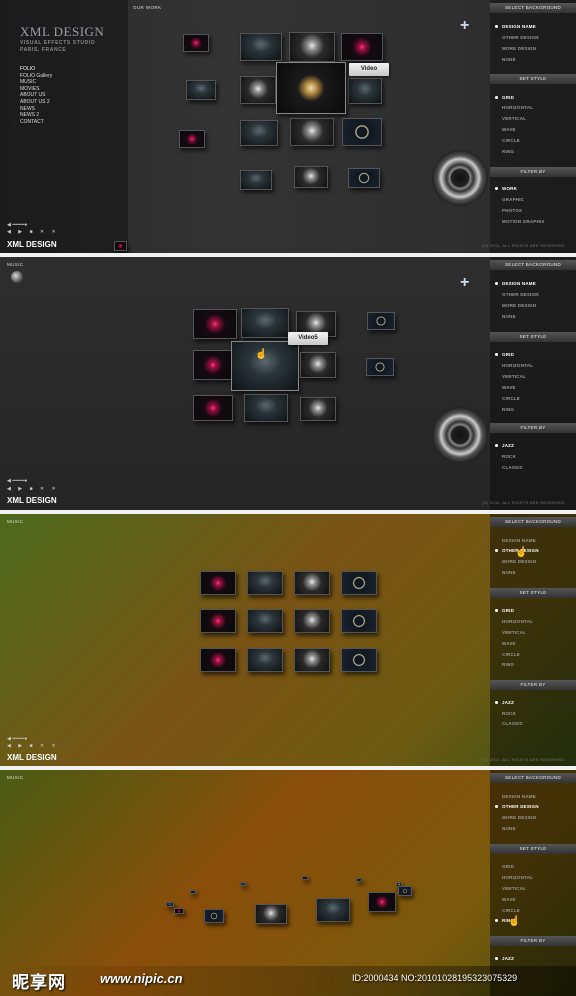 This screenshot has width=576, height=996. What do you see at coordinates (36, 102) in the screenshot?
I see `menu-item-about-us-2: ABOUT US 2` at bounding box center [36, 102].